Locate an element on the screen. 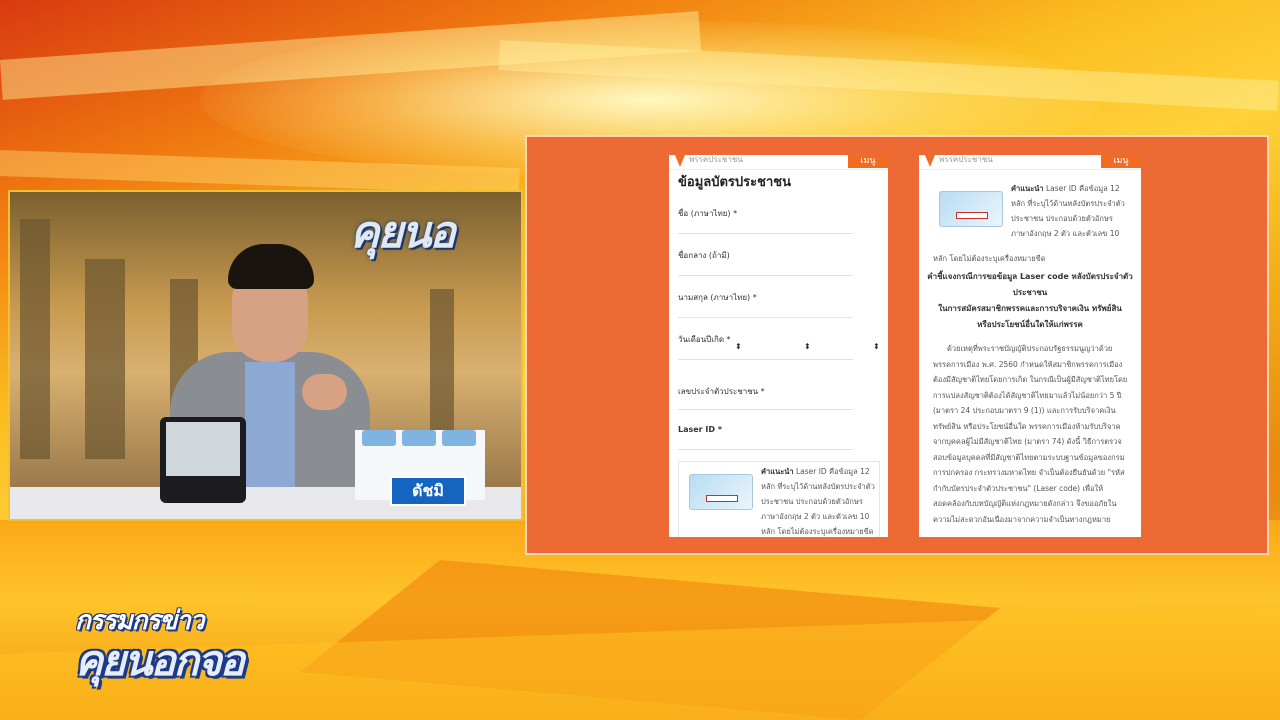  field-label-middle-name: ชื่อกลาง (ถ้ามี) is located at coordinates (704, 255).